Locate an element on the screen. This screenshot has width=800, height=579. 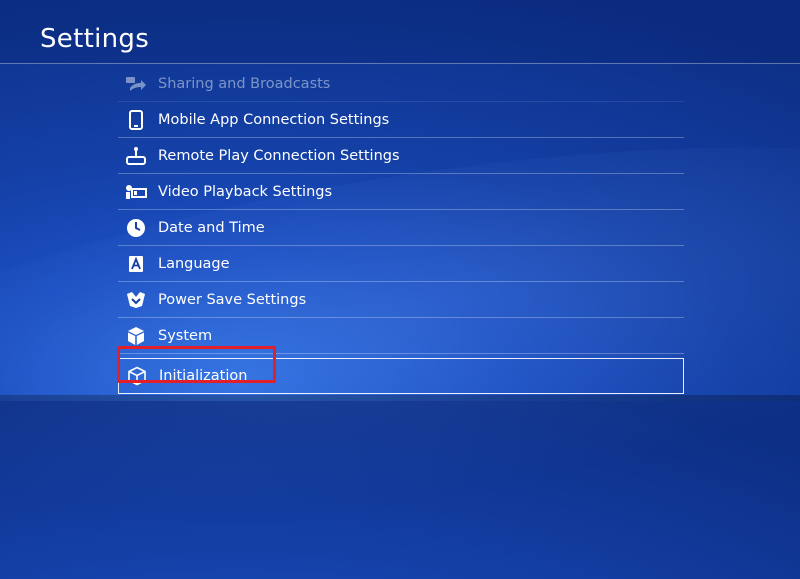
remote-play-icon is located at coordinates (136, 156).